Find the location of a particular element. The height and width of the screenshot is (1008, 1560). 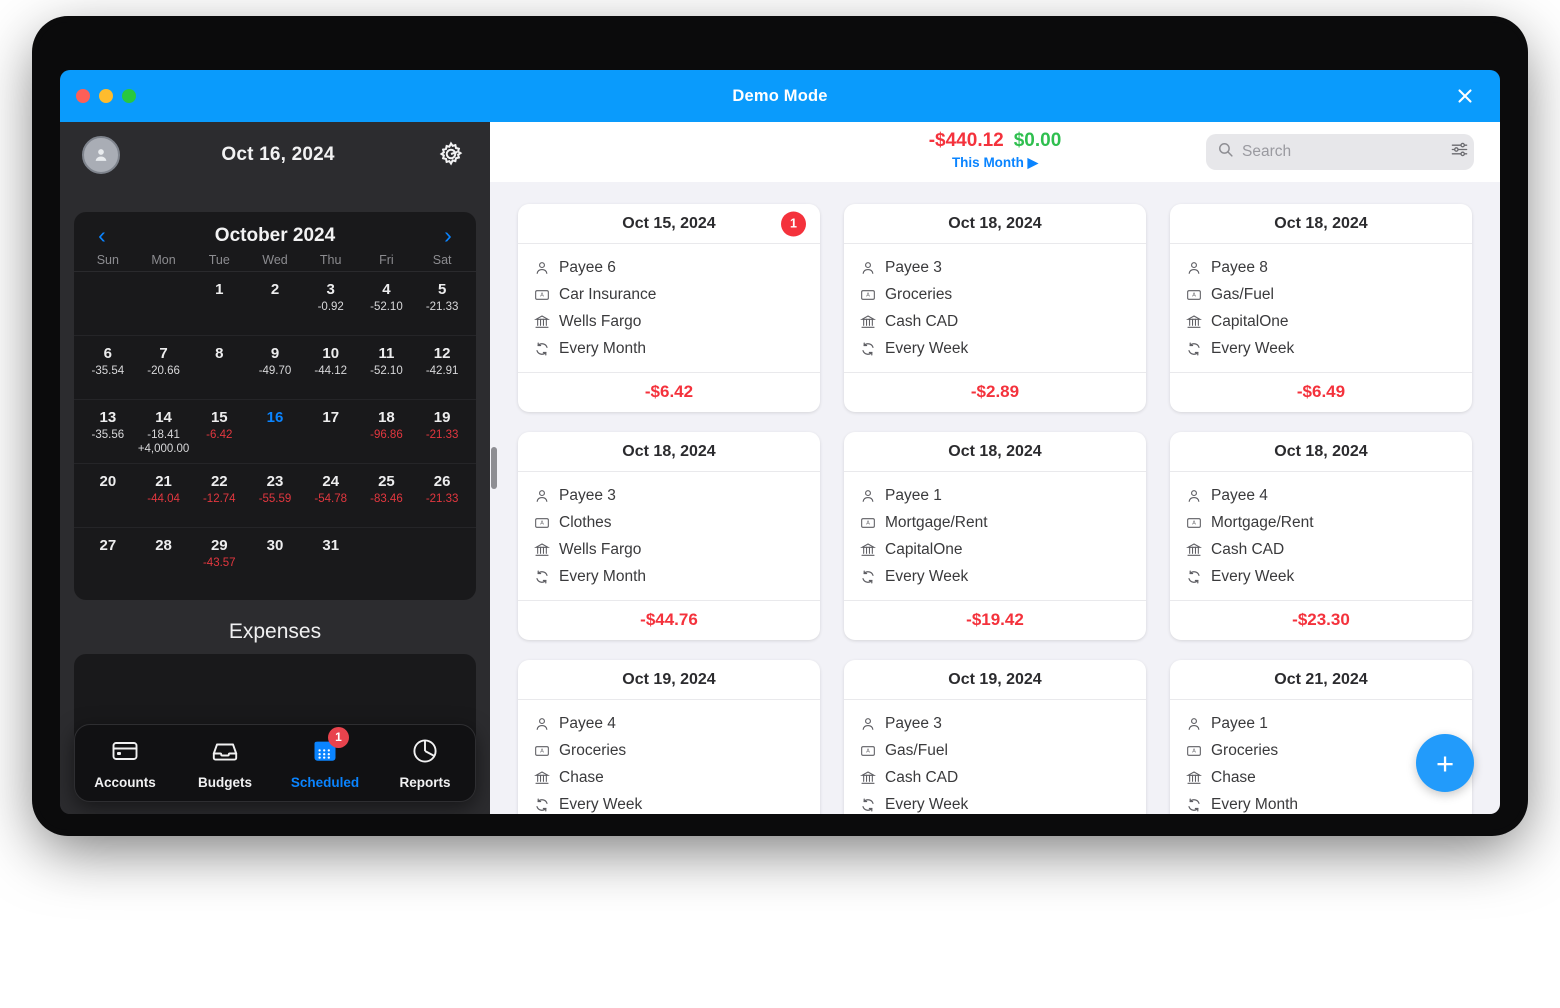

tab-budgets: Budgets is located at coordinates (225, 763).